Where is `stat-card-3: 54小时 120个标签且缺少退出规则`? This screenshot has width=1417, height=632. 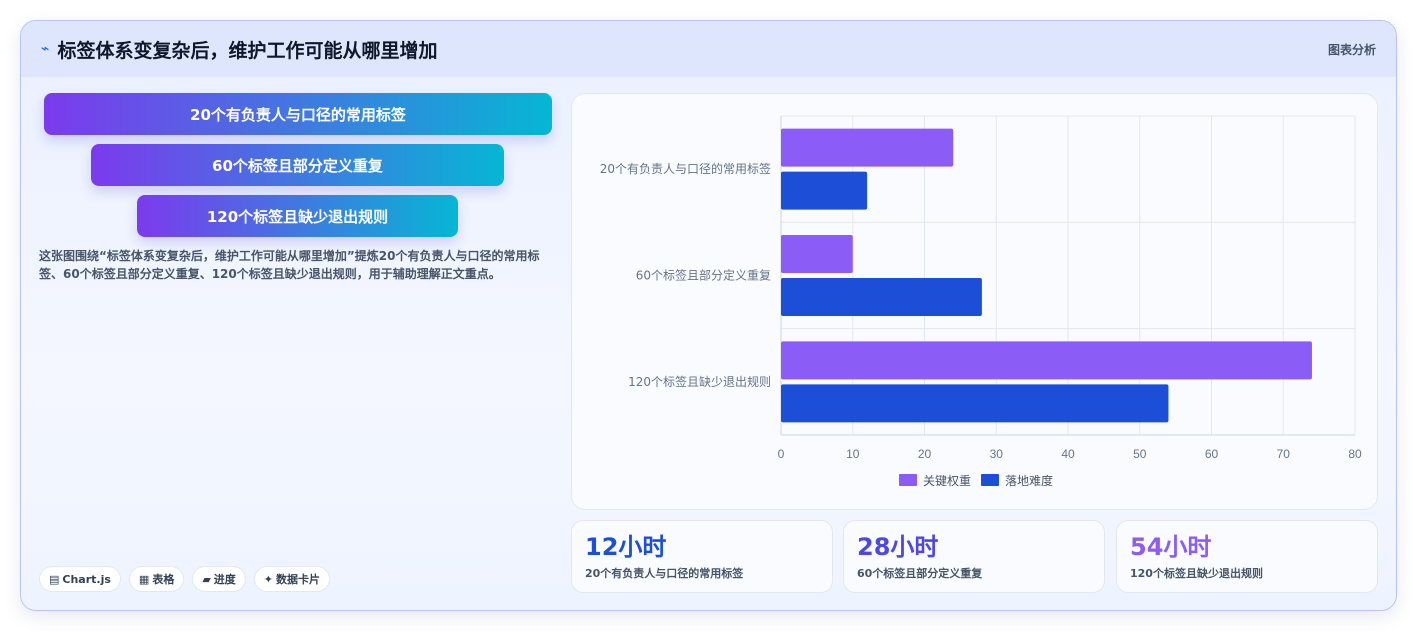
stat-card-3: 54小时 120个标签且缺少退出规则 is located at coordinates (1247, 556).